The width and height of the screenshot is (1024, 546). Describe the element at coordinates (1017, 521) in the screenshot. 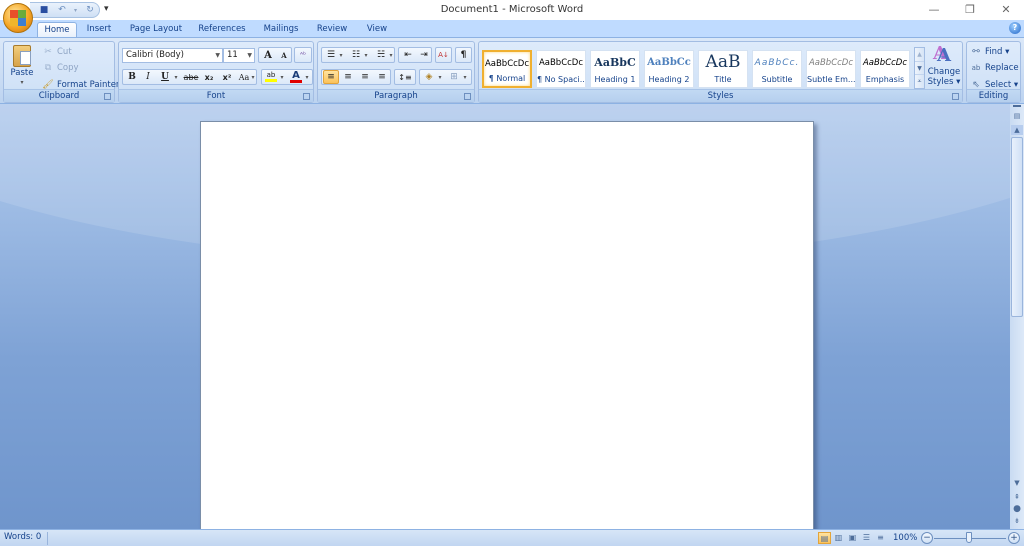

I see `next-page-button: ⇟` at that location.